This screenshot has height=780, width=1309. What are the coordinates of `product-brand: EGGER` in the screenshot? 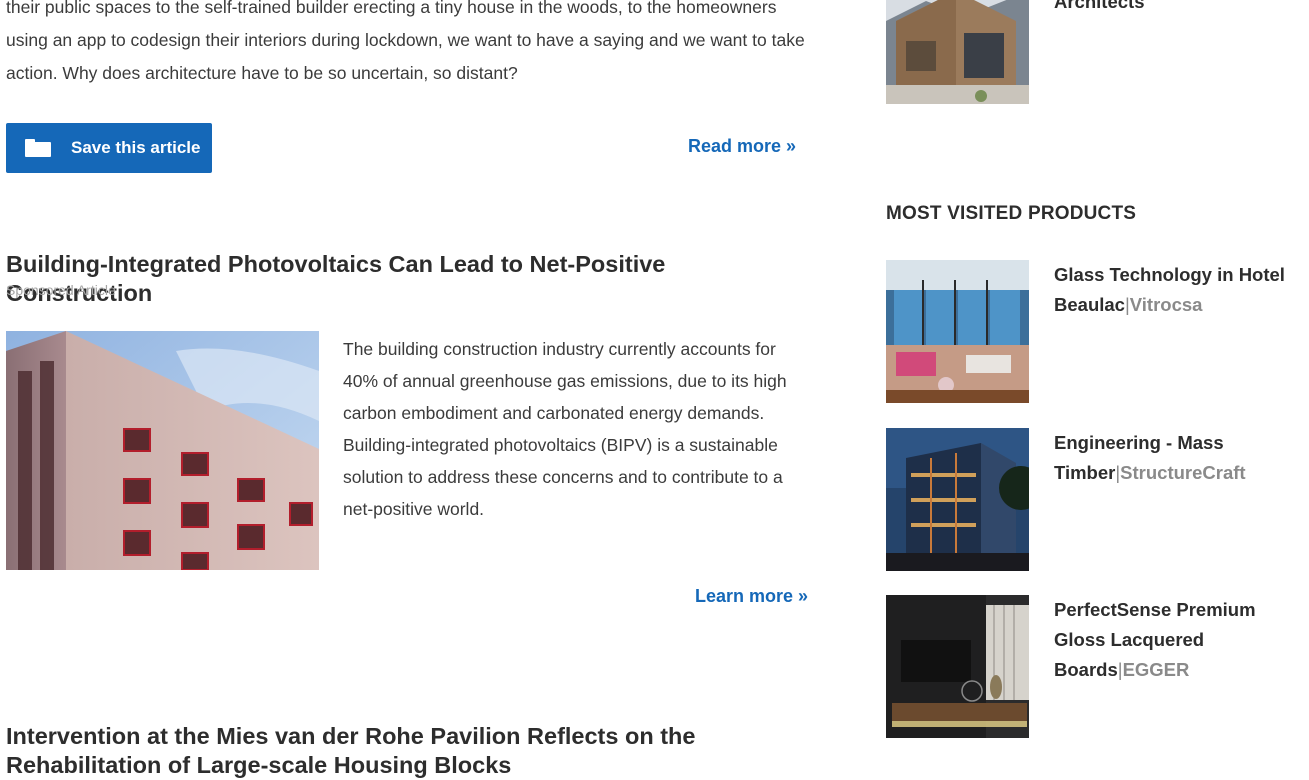 It's located at (1156, 669).